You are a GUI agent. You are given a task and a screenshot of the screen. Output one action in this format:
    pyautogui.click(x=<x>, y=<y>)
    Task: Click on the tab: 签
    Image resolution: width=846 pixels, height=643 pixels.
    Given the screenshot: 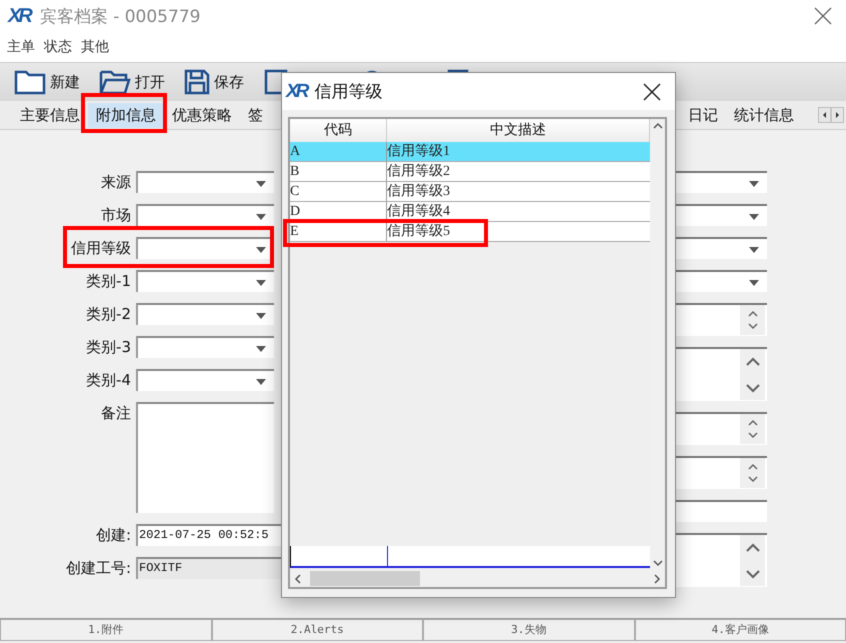 What is the action you would take?
    pyautogui.click(x=255, y=115)
    